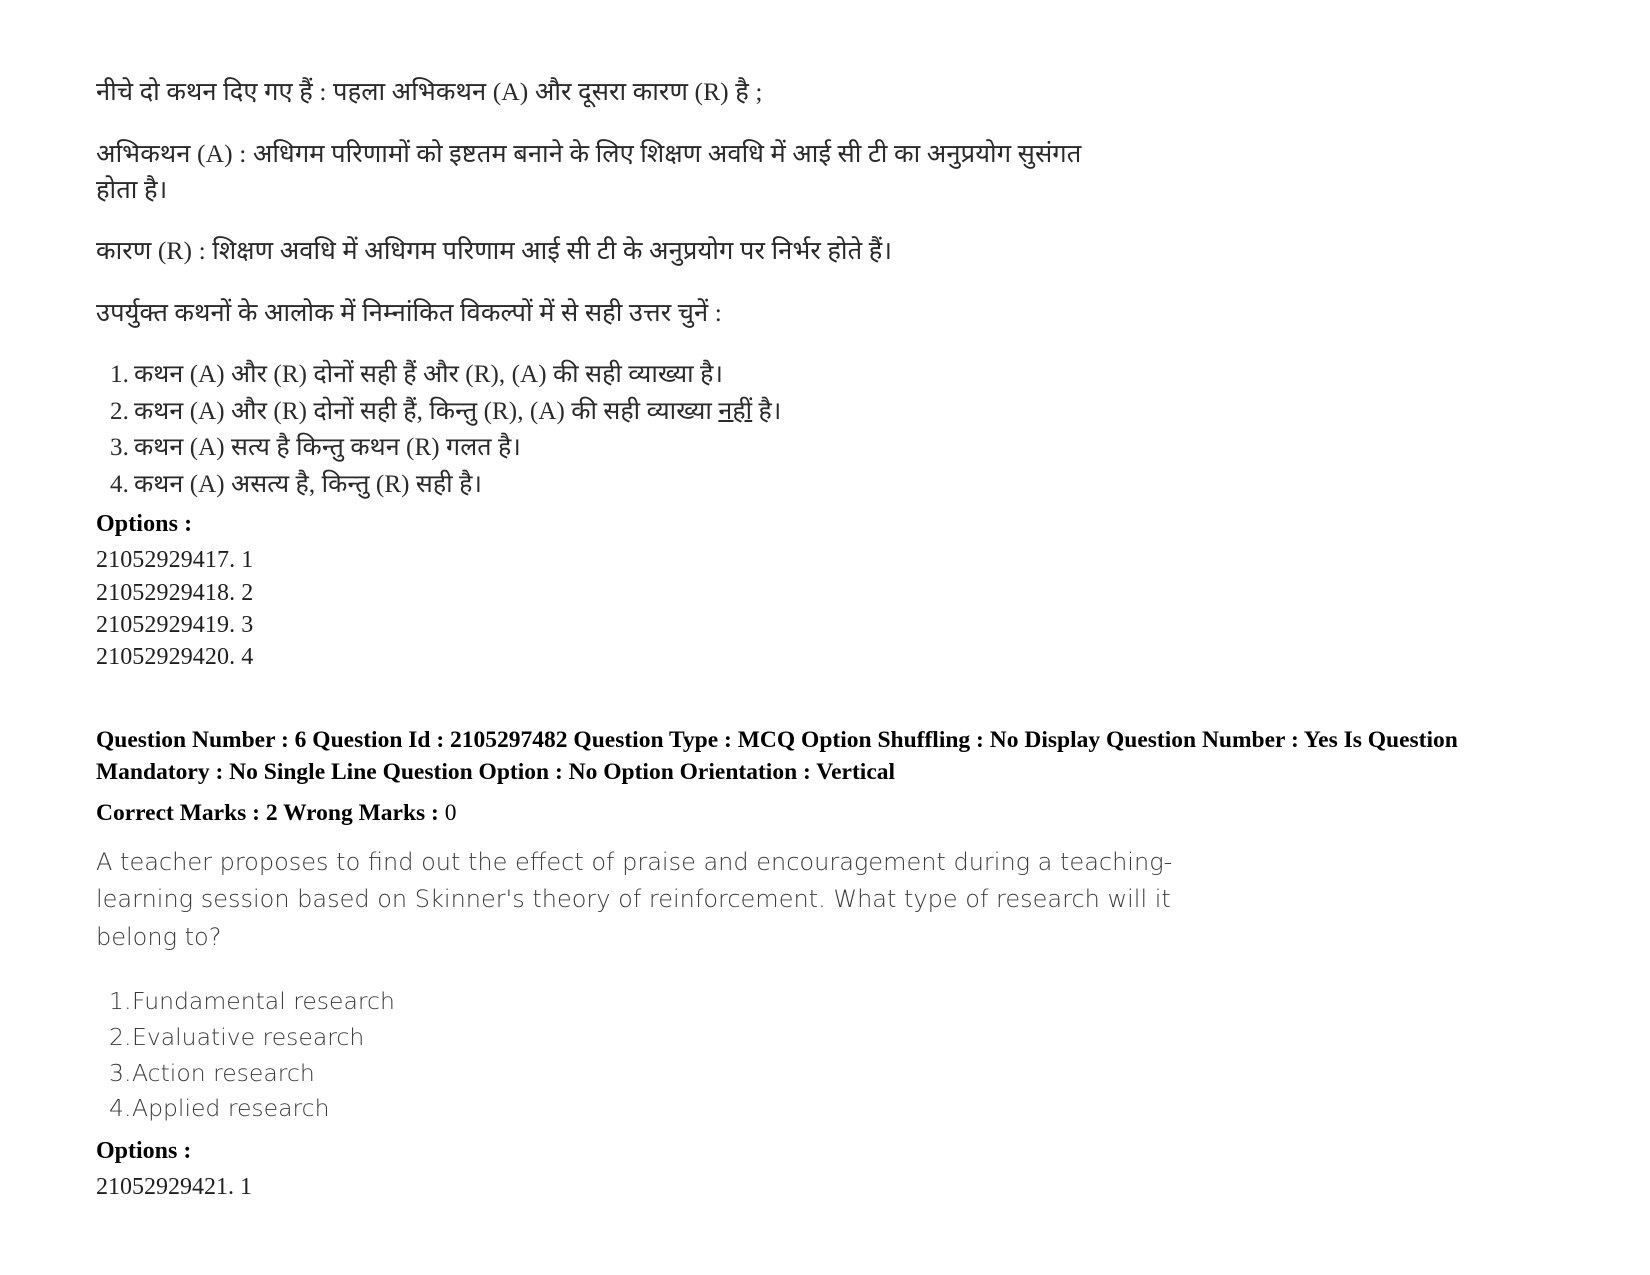 This screenshot has width=1650, height=1275. I want to click on hindi-option-id: 21052929417. 1, so click(175, 560).